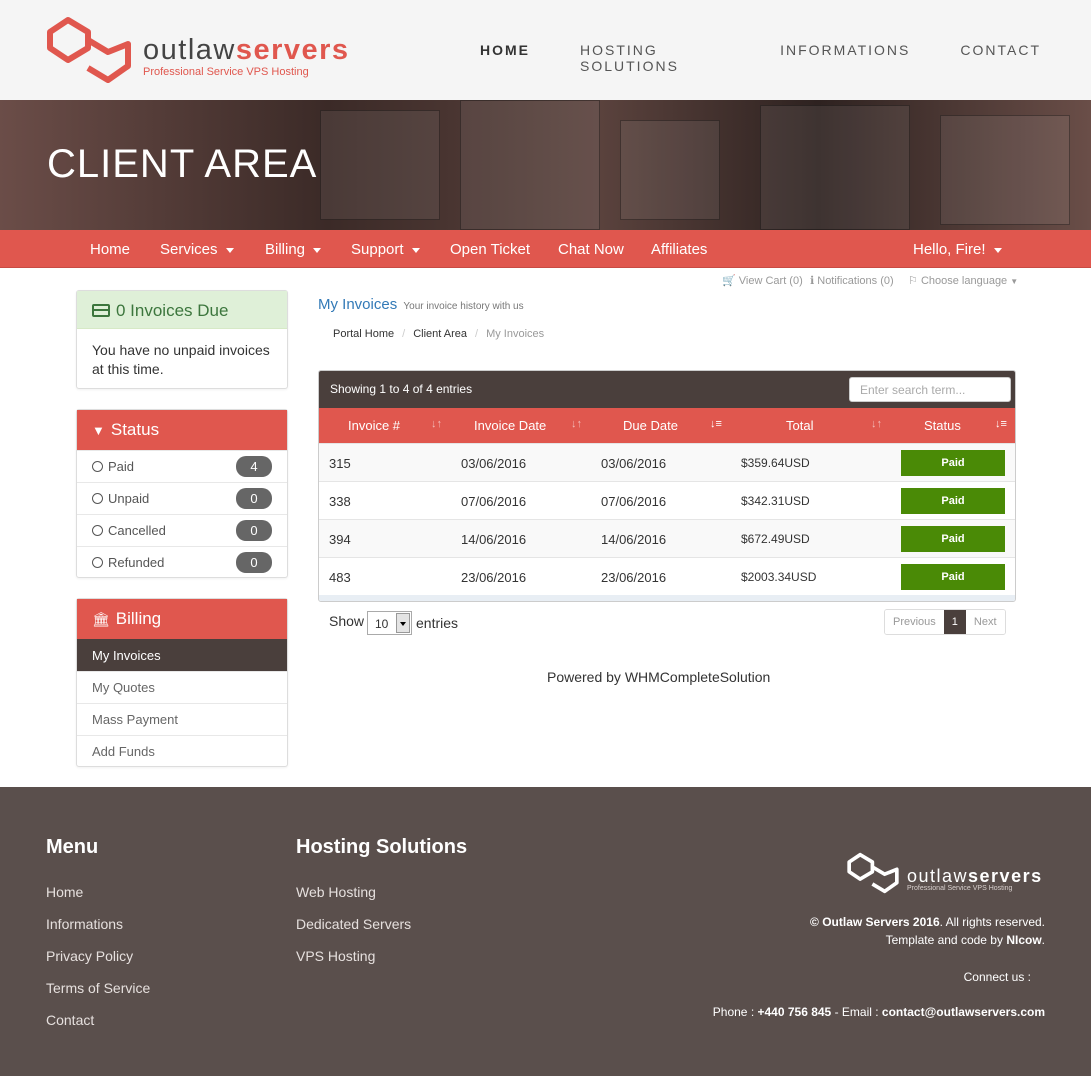 The width and height of the screenshot is (1091, 1076). What do you see at coordinates (852, 280) in the screenshot?
I see `notifications-link: ℹ Notifications (0)` at bounding box center [852, 280].